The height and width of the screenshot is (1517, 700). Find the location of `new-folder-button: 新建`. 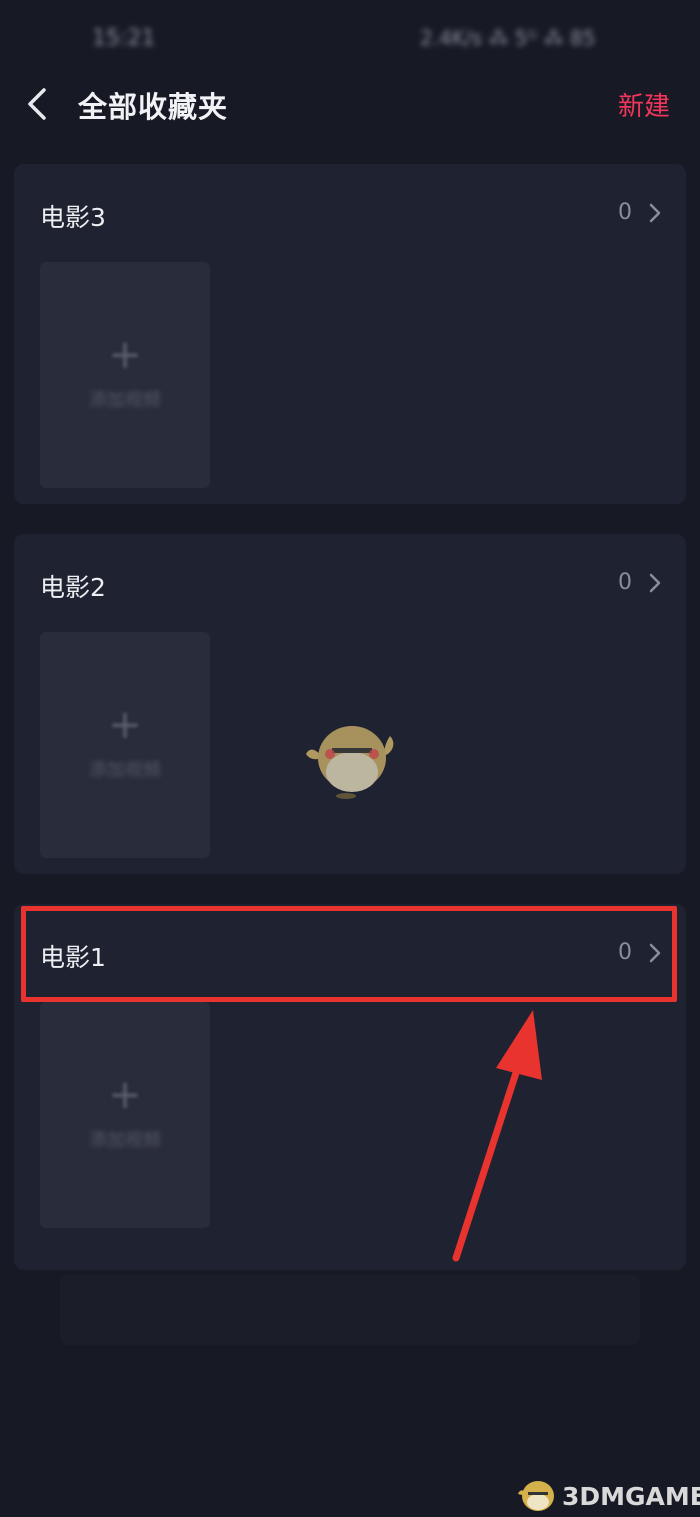

new-folder-button: 新建 is located at coordinates (644, 104).